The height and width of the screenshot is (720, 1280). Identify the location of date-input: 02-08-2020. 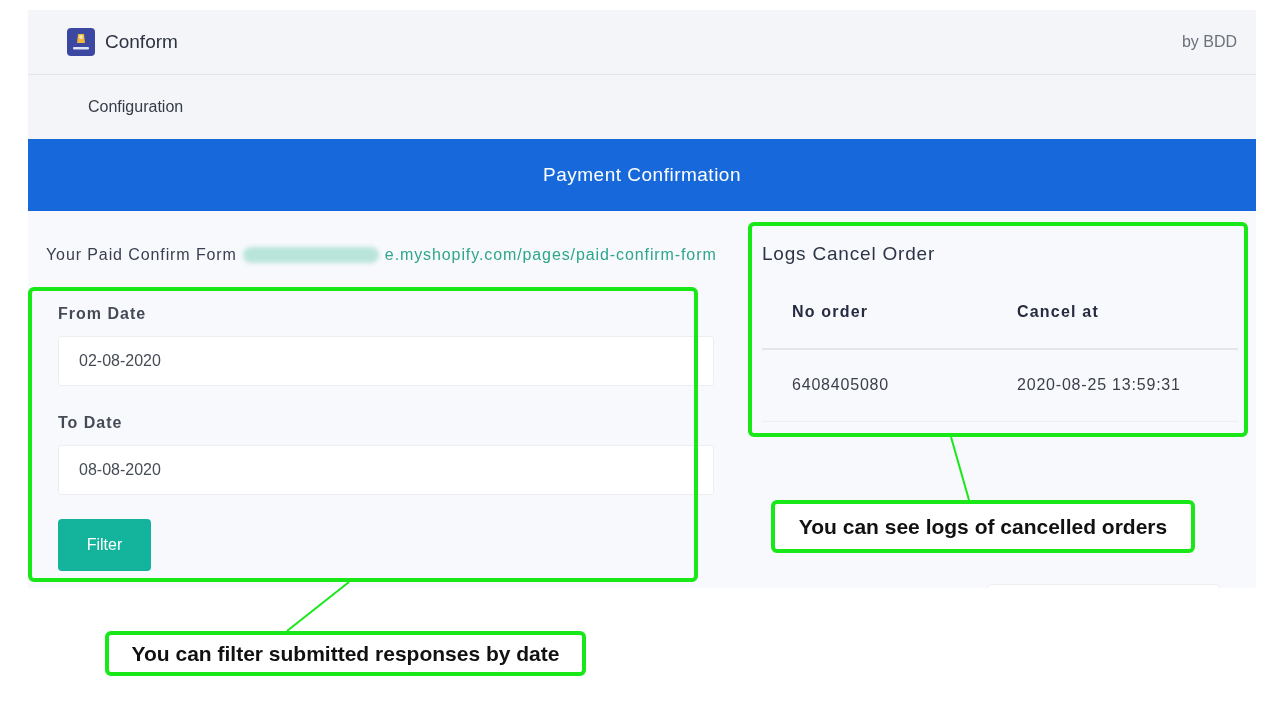
(386, 361).